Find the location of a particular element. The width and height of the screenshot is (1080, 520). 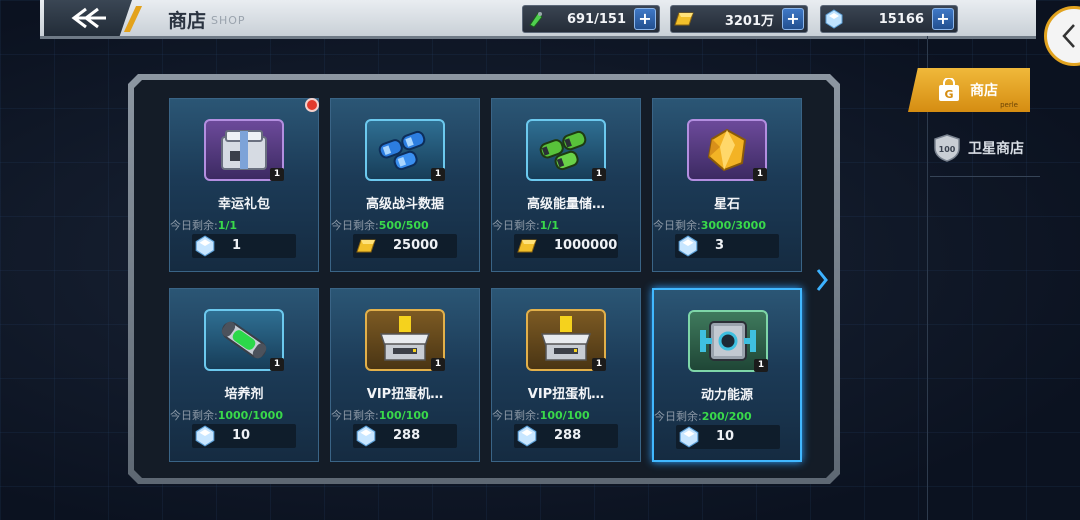

item-remaining: 今日剩余:100/100 is located at coordinates (380, 415).